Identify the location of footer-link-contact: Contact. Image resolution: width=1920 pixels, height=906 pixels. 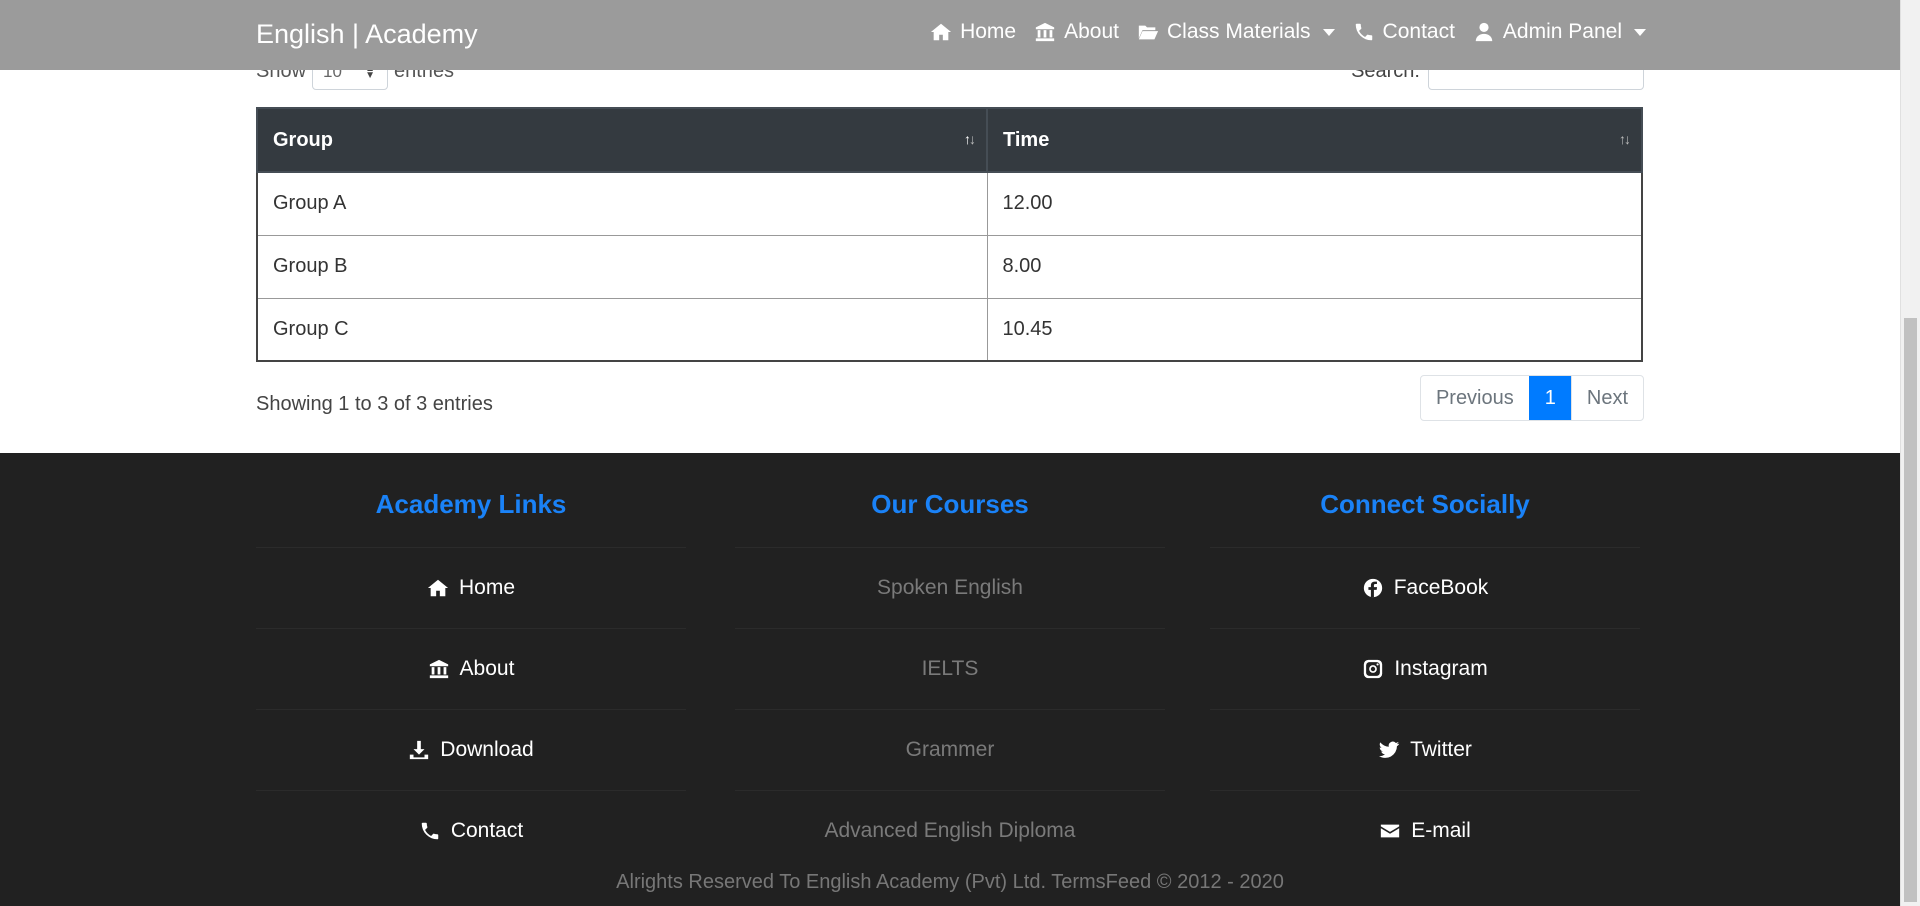
(471, 830).